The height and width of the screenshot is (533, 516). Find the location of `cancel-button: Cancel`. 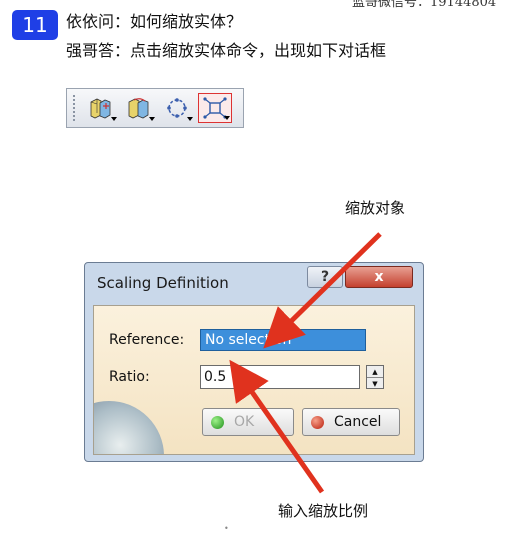

cancel-button: Cancel is located at coordinates (351, 422).